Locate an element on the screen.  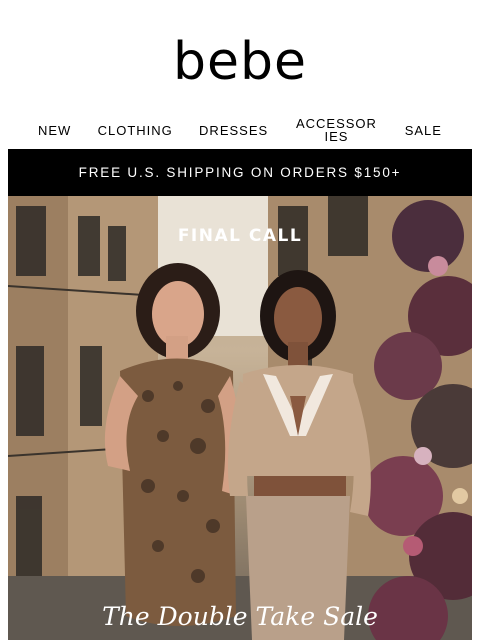
nav-item-dresses: DRESSES is located at coordinates (233, 130).